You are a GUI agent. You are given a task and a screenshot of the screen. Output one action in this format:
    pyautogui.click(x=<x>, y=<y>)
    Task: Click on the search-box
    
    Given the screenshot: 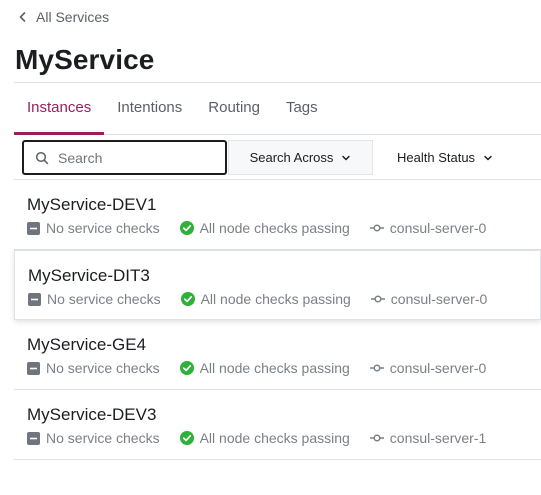 What is the action you would take?
    pyautogui.click(x=124, y=157)
    